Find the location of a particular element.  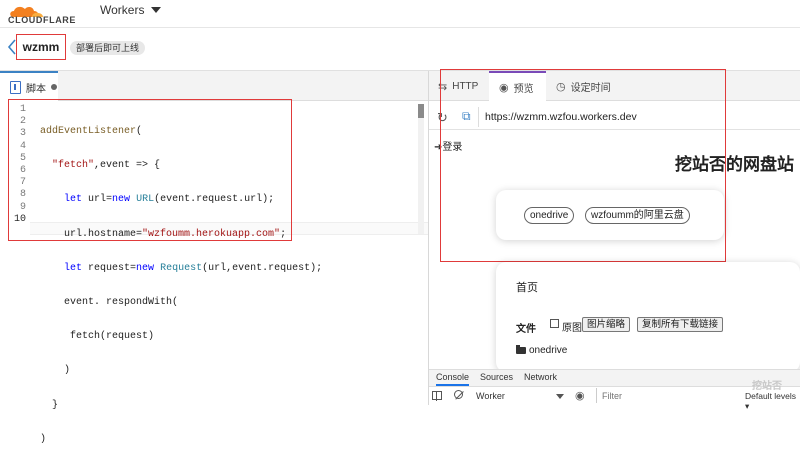

clear-console-icon is located at coordinates (458, 394).